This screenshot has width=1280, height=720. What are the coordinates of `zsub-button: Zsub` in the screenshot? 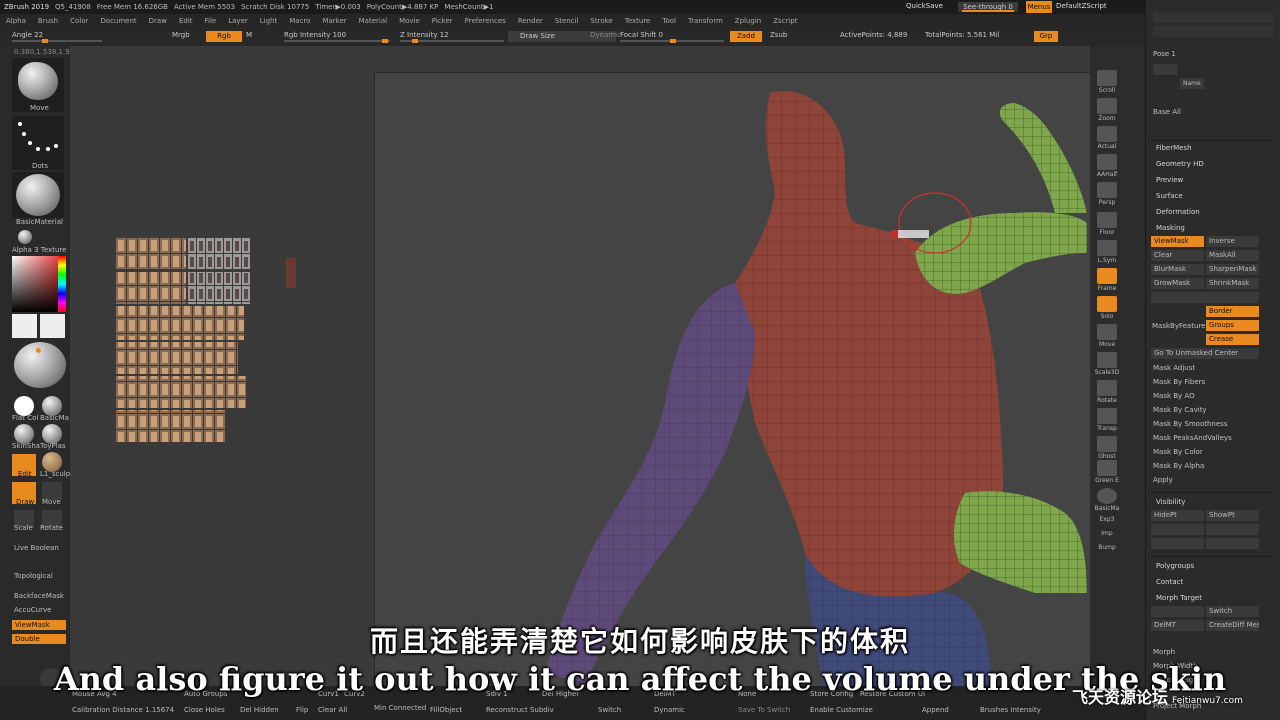 It's located at (778, 35).